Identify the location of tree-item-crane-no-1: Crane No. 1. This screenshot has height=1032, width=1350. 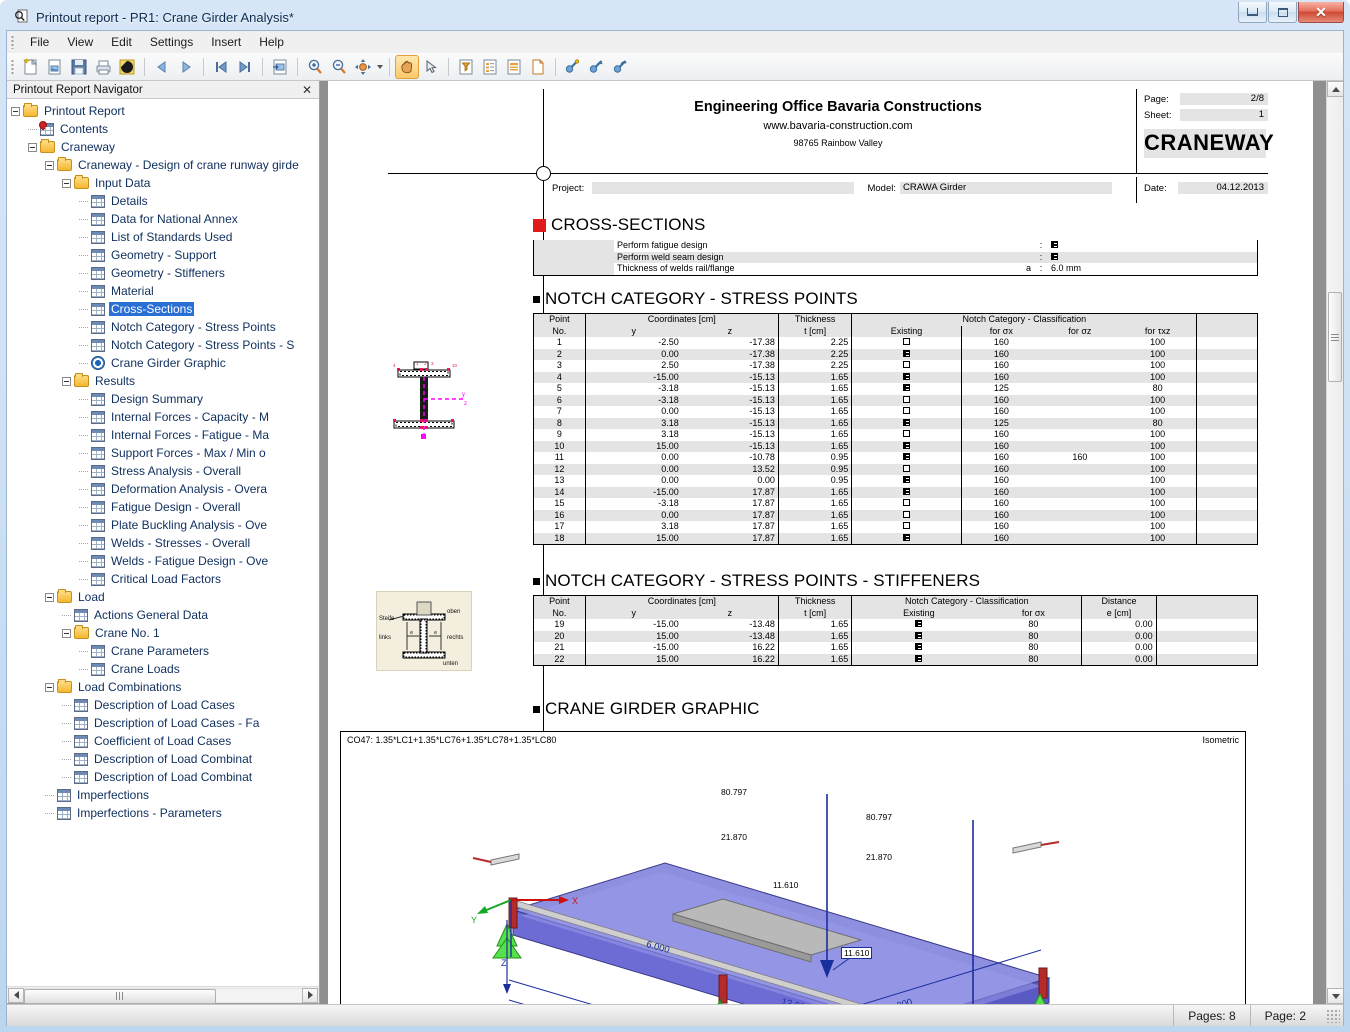
(163, 633).